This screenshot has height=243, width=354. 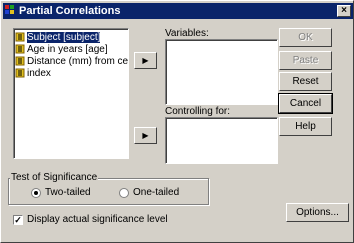 I want to click on help-button: Help, so click(x=305, y=126).